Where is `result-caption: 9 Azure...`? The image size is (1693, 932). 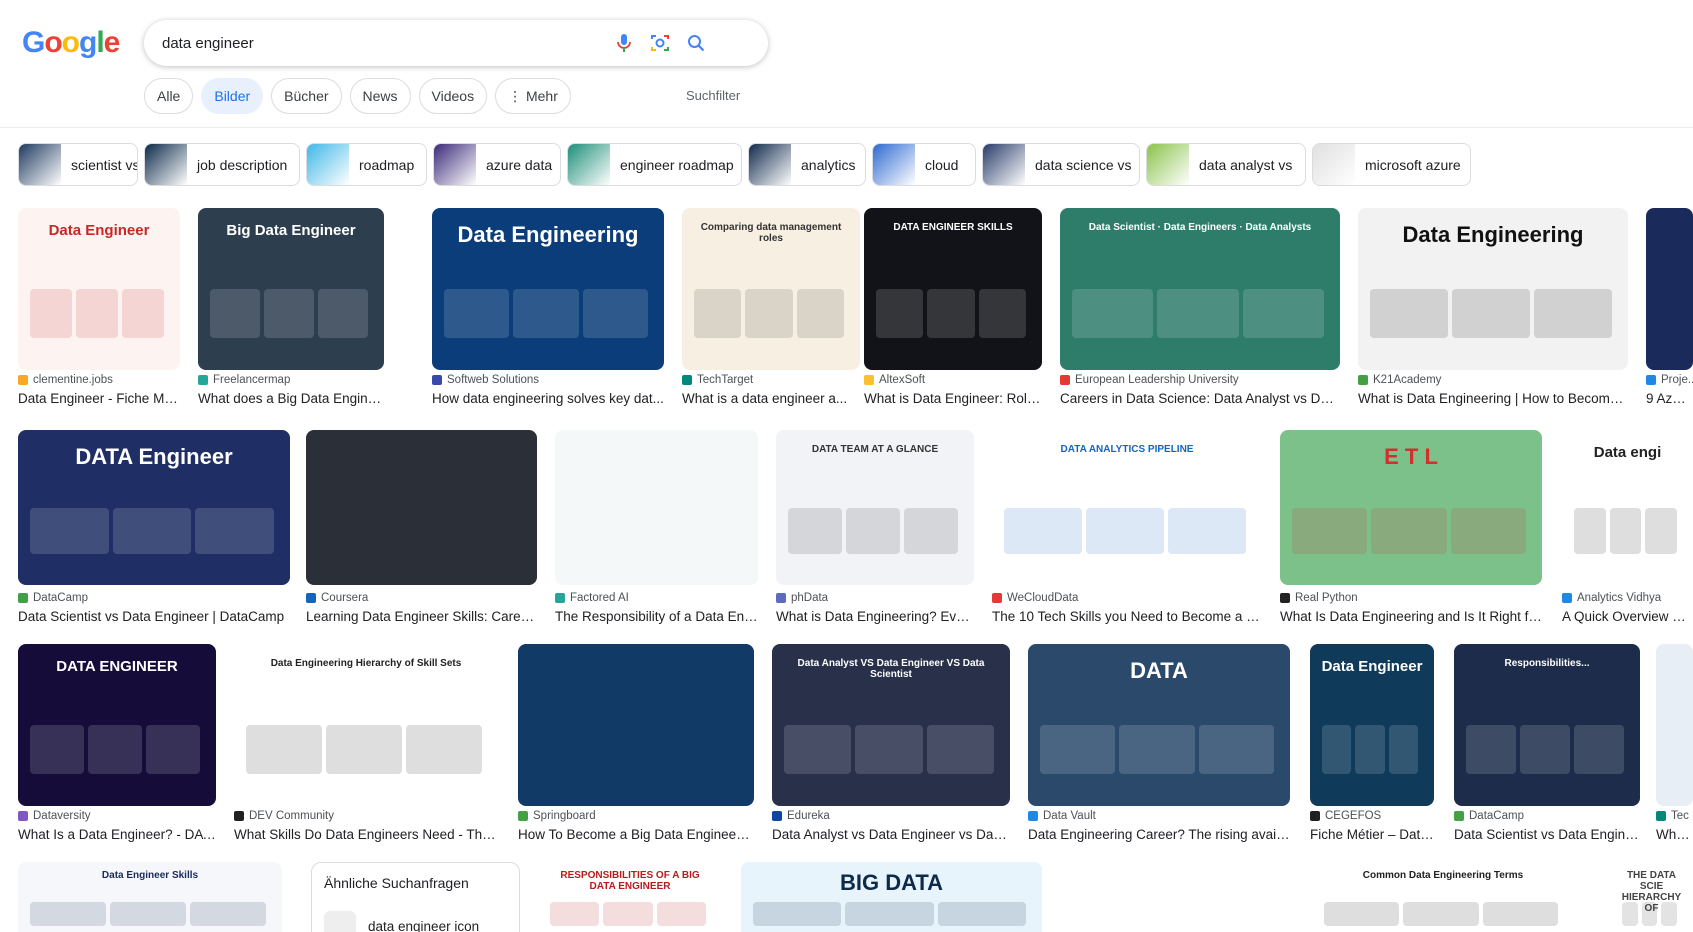
result-caption: 9 Azure... is located at coordinates (1669, 398).